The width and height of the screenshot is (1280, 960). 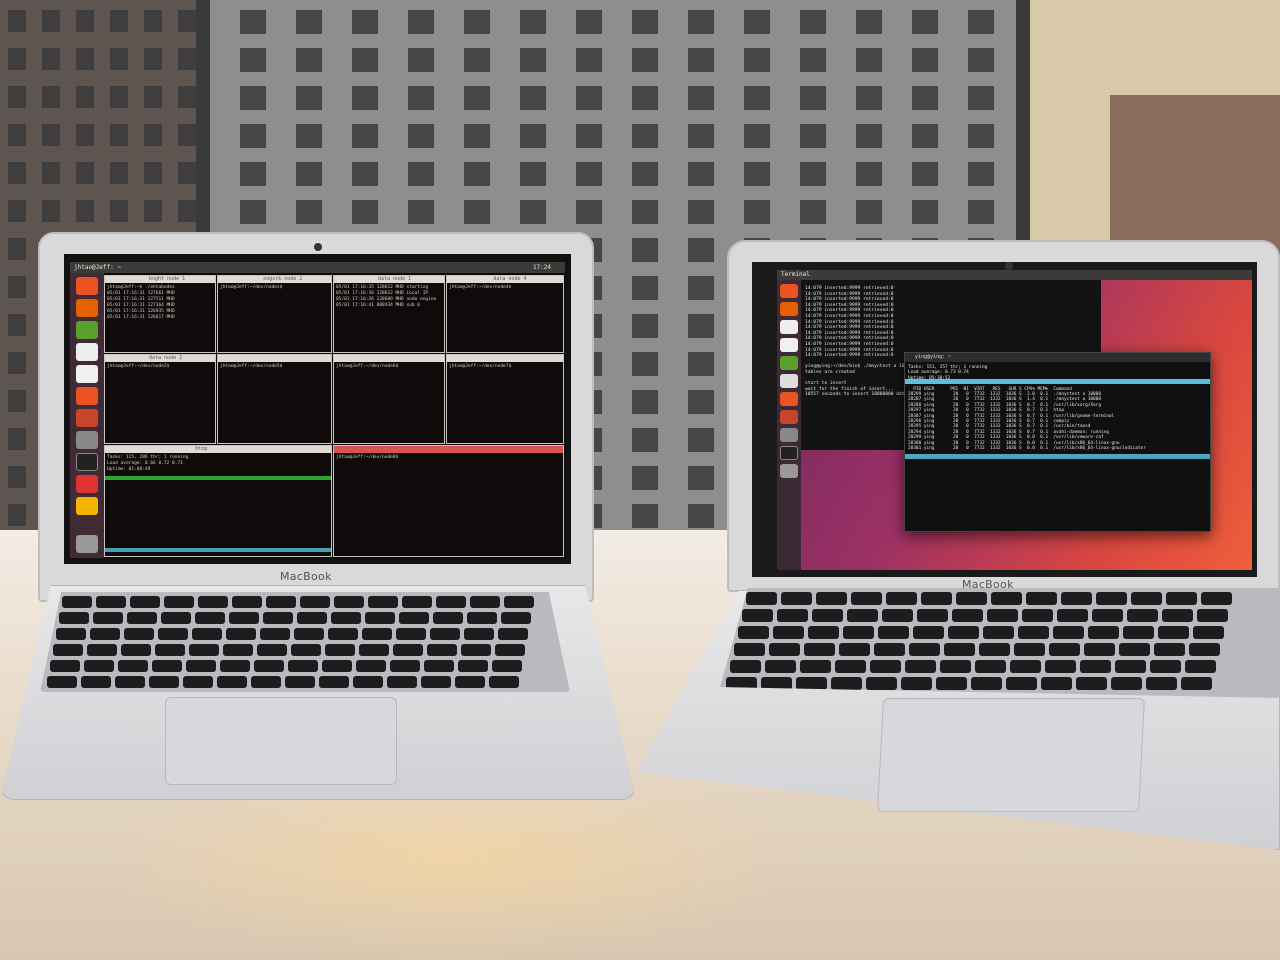 What do you see at coordinates (274, 279) in the screenshot?
I see `terminal-pane-header: oogsrk node 2` at bounding box center [274, 279].